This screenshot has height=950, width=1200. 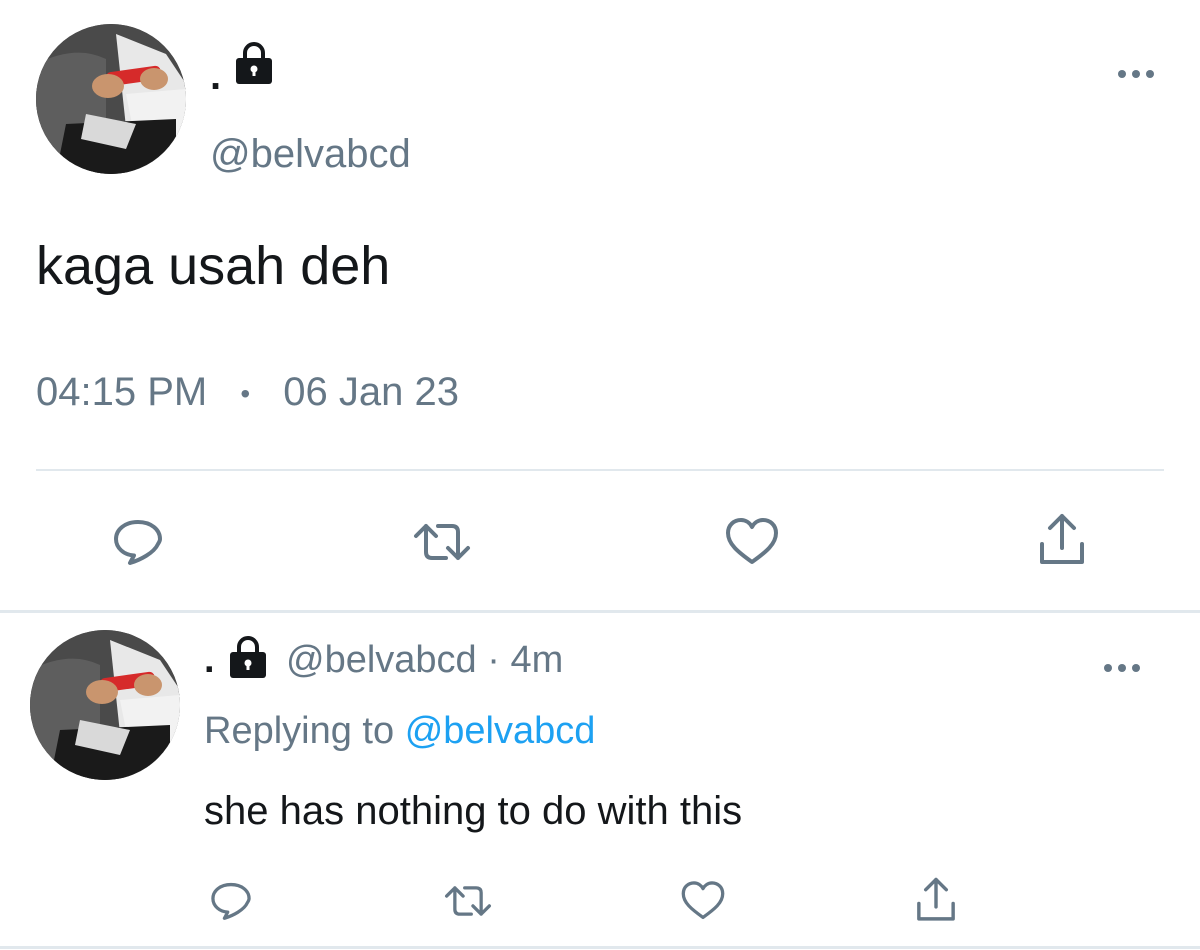 What do you see at coordinates (371, 392) in the screenshot?
I see `tweet-date: 06 Jan 23` at bounding box center [371, 392].